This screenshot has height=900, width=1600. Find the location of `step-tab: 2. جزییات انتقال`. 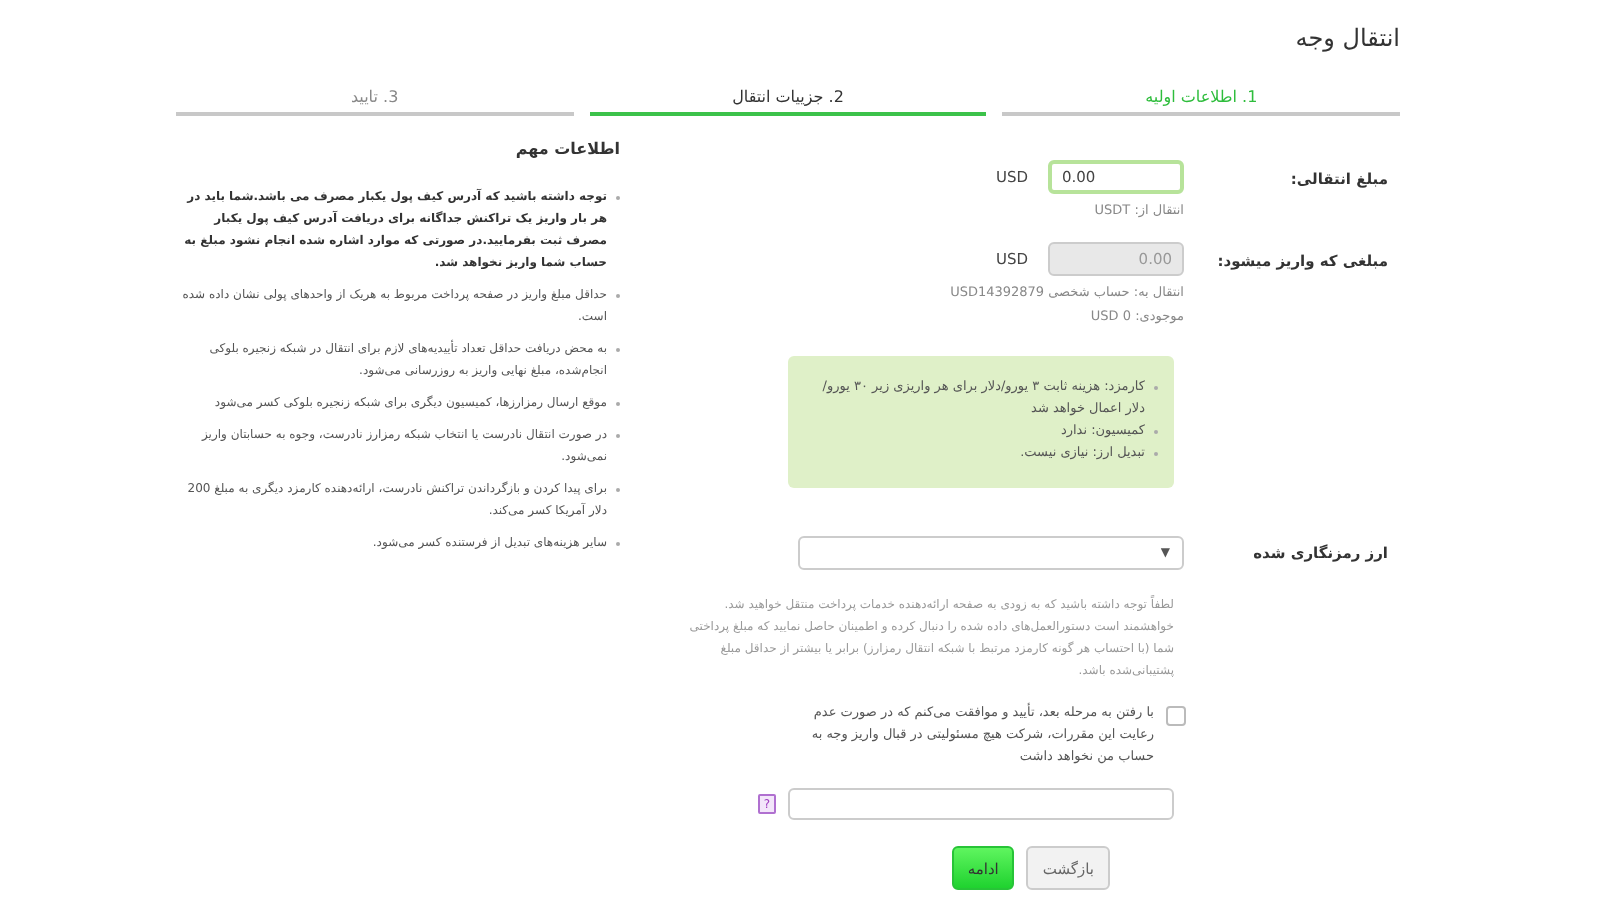

step-tab: 2. جزییات انتقال is located at coordinates (788, 98).